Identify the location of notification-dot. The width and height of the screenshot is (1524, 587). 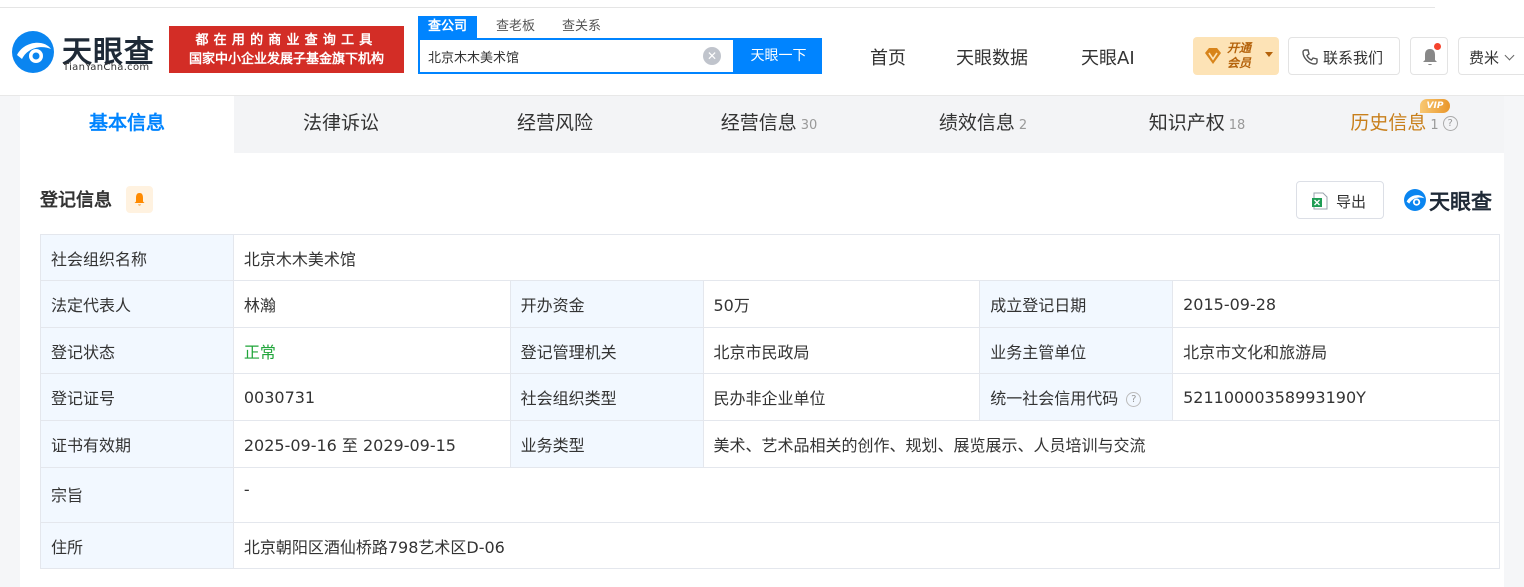
(1437, 46).